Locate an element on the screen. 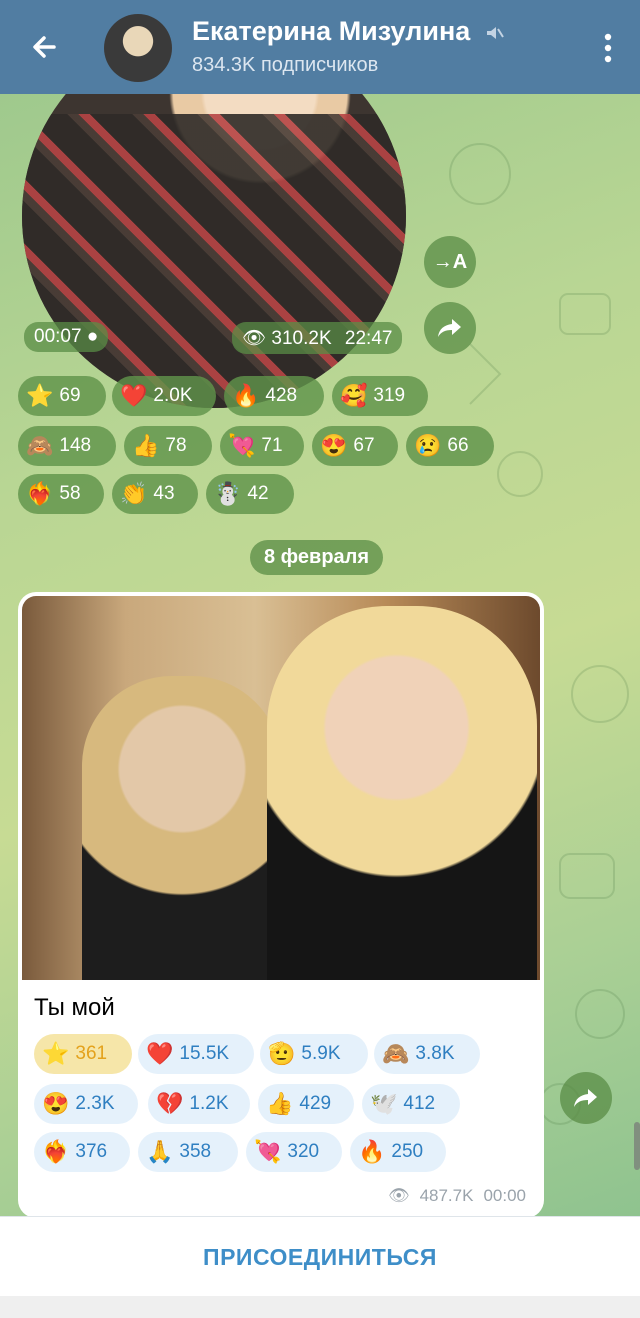 This screenshot has width=640, height=1318. join-button: ПРИСОЕДИНИТЬСЯ is located at coordinates (320, 1256).